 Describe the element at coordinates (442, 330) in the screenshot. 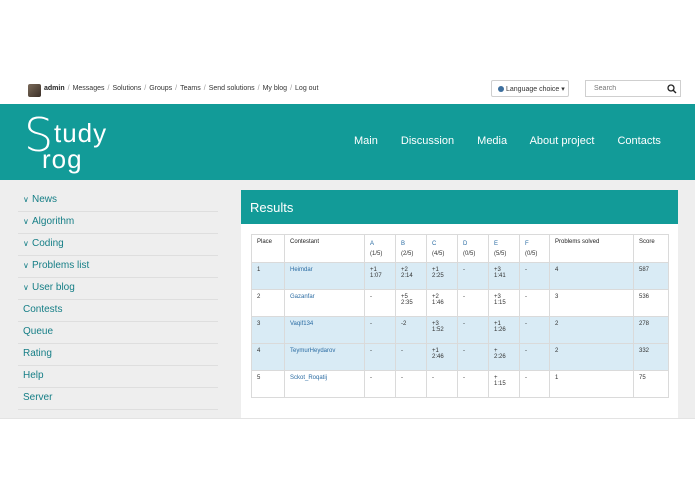

I see `problem-cell: +3 1:52` at that location.